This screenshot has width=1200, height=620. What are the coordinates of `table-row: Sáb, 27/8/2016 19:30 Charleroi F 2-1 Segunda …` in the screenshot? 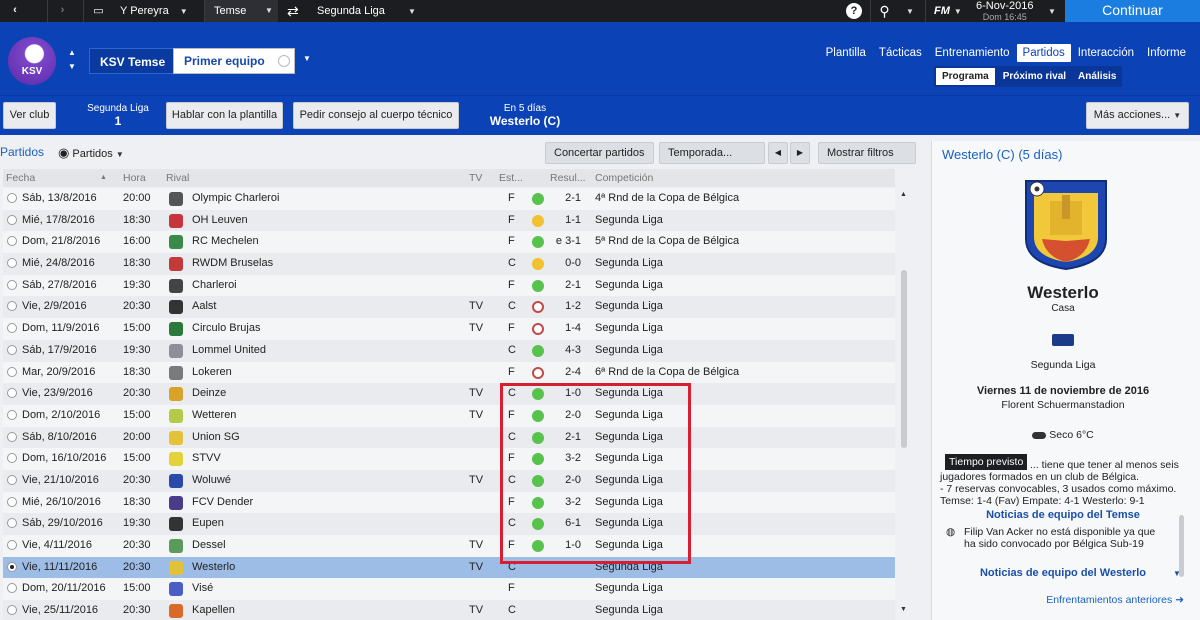 It's located at (449, 285).